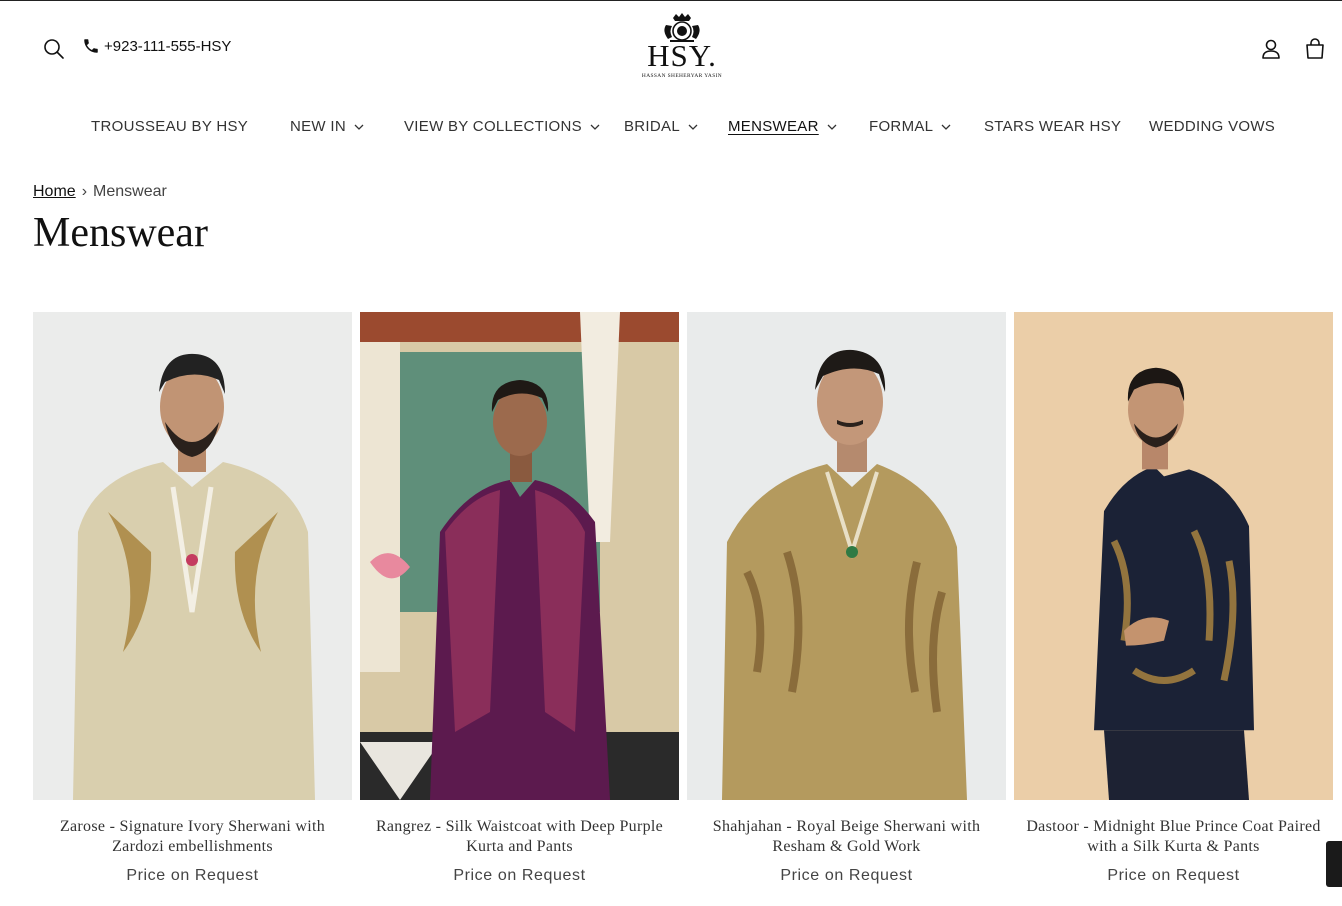 Image resolution: width=1342 pixels, height=906 pixels. Describe the element at coordinates (130, 191) in the screenshot. I see `breadcrumb-current: Menswear` at that location.